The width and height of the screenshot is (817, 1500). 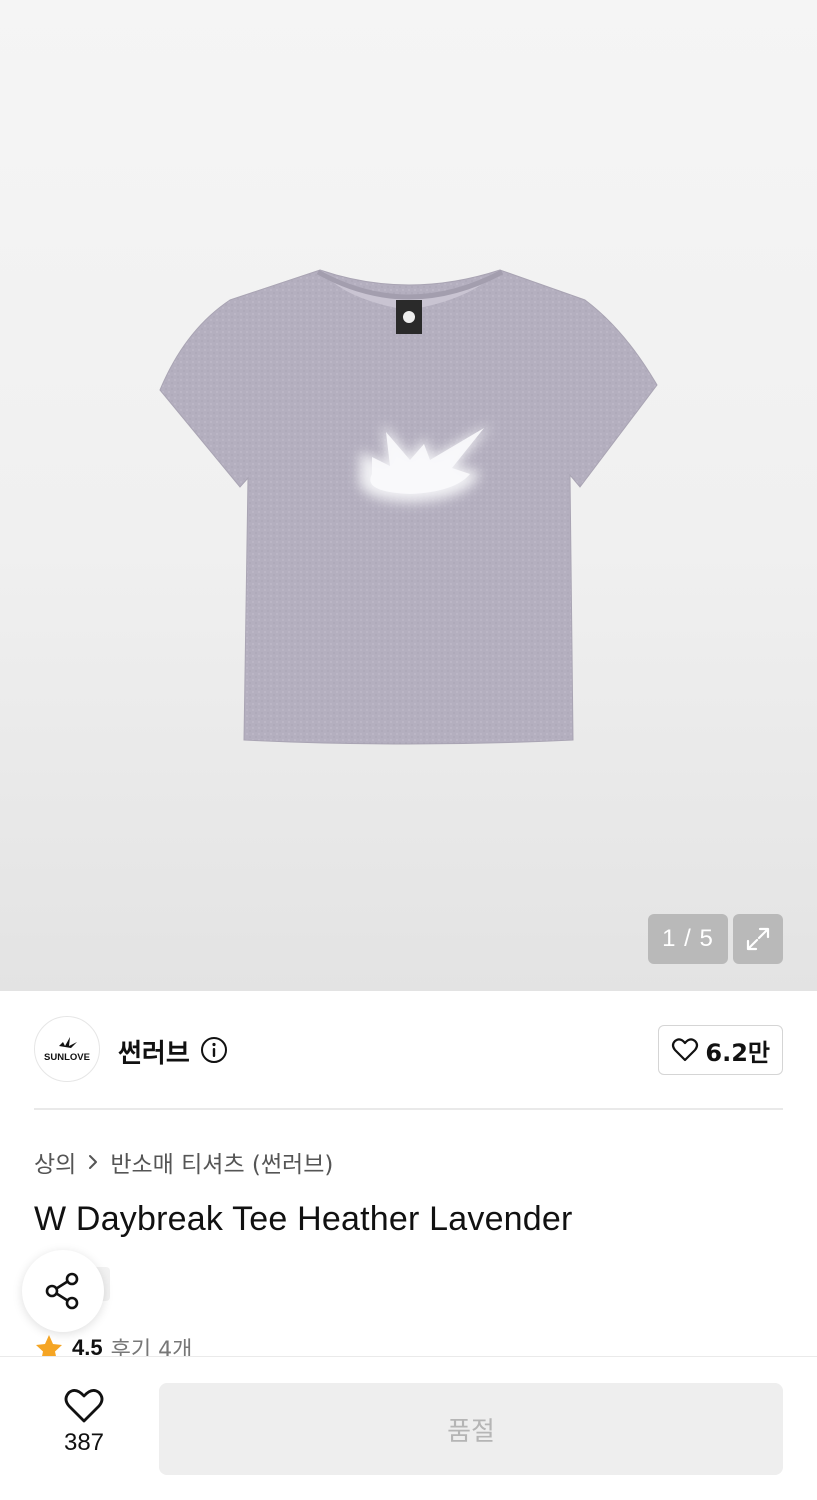 What do you see at coordinates (67, 1049) in the screenshot?
I see `brand-logo: SUNLOVE` at bounding box center [67, 1049].